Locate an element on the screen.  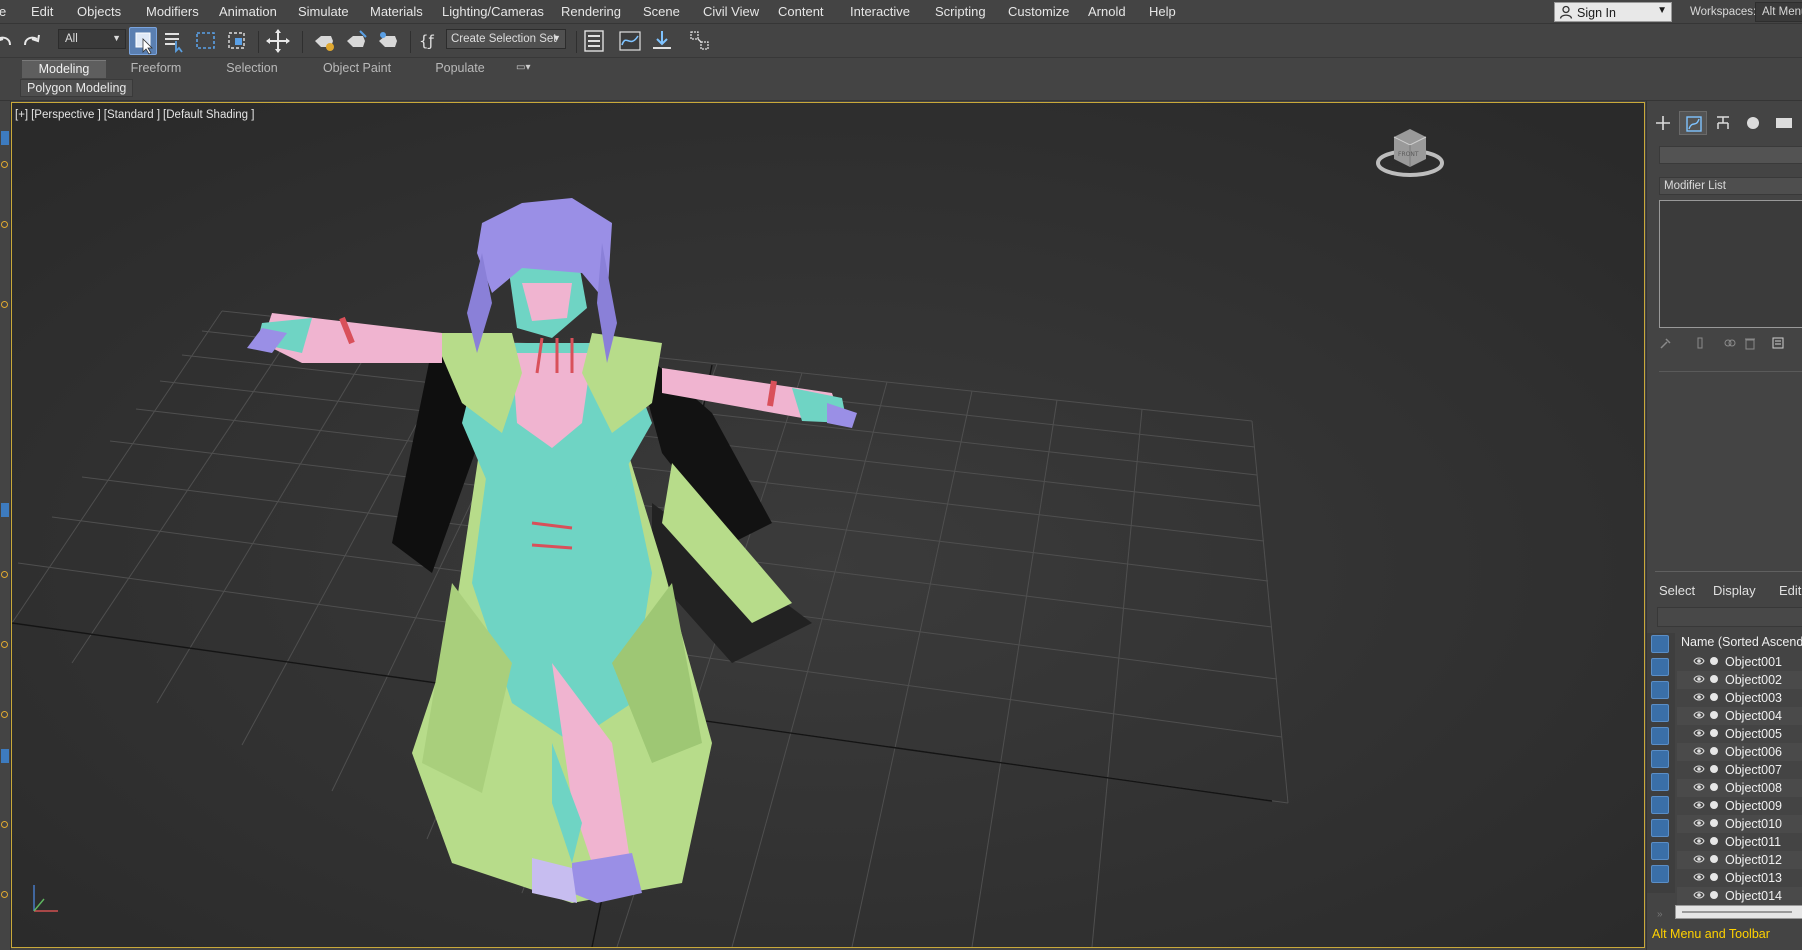
viewcube: FRONT is located at coordinates (1411, 153).